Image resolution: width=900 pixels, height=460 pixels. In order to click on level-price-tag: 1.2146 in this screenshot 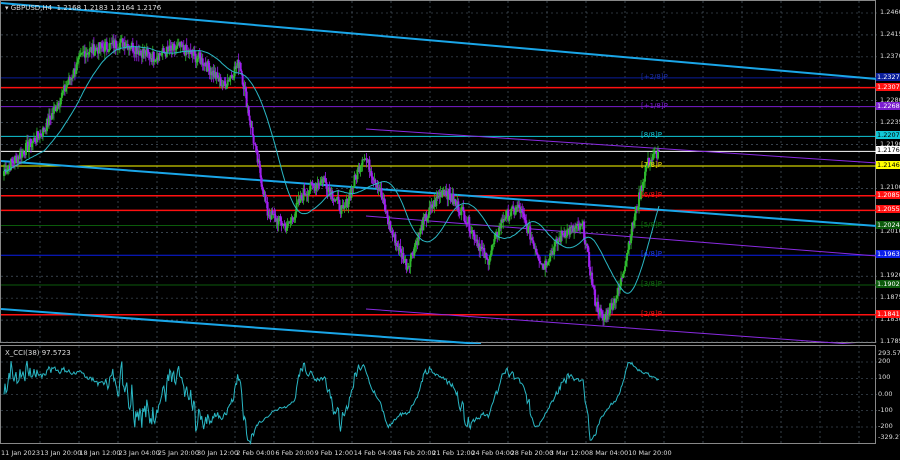, I will do `click(888, 165)`.